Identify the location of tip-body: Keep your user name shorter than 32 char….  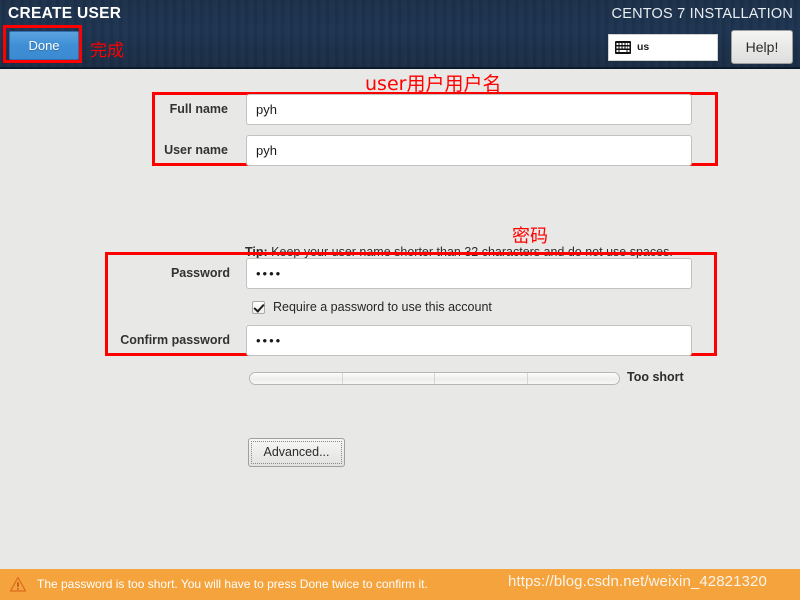
(470, 252).